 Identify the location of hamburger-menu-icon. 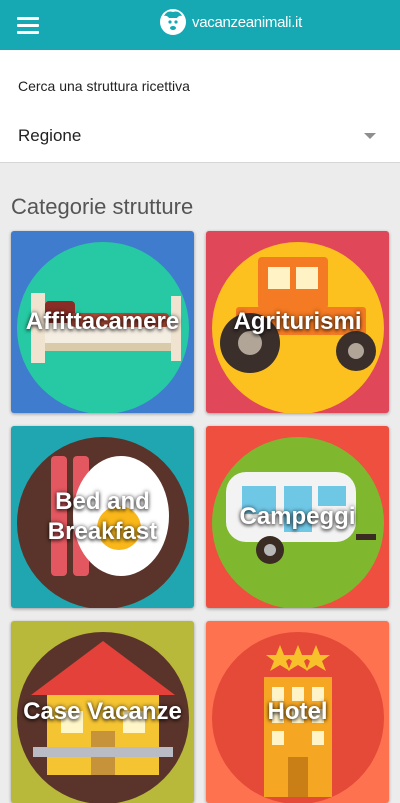
(28, 25).